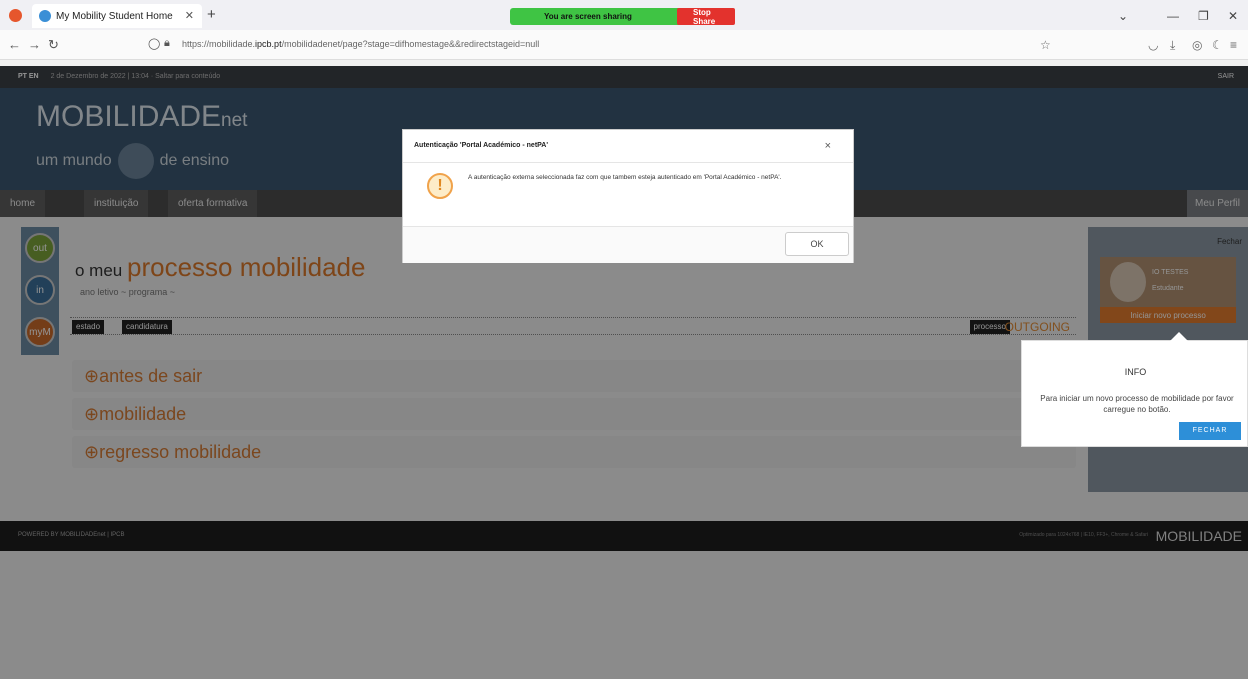  What do you see at coordinates (1203, 16) in the screenshot?
I see `maximize-icon: ❐` at bounding box center [1203, 16].